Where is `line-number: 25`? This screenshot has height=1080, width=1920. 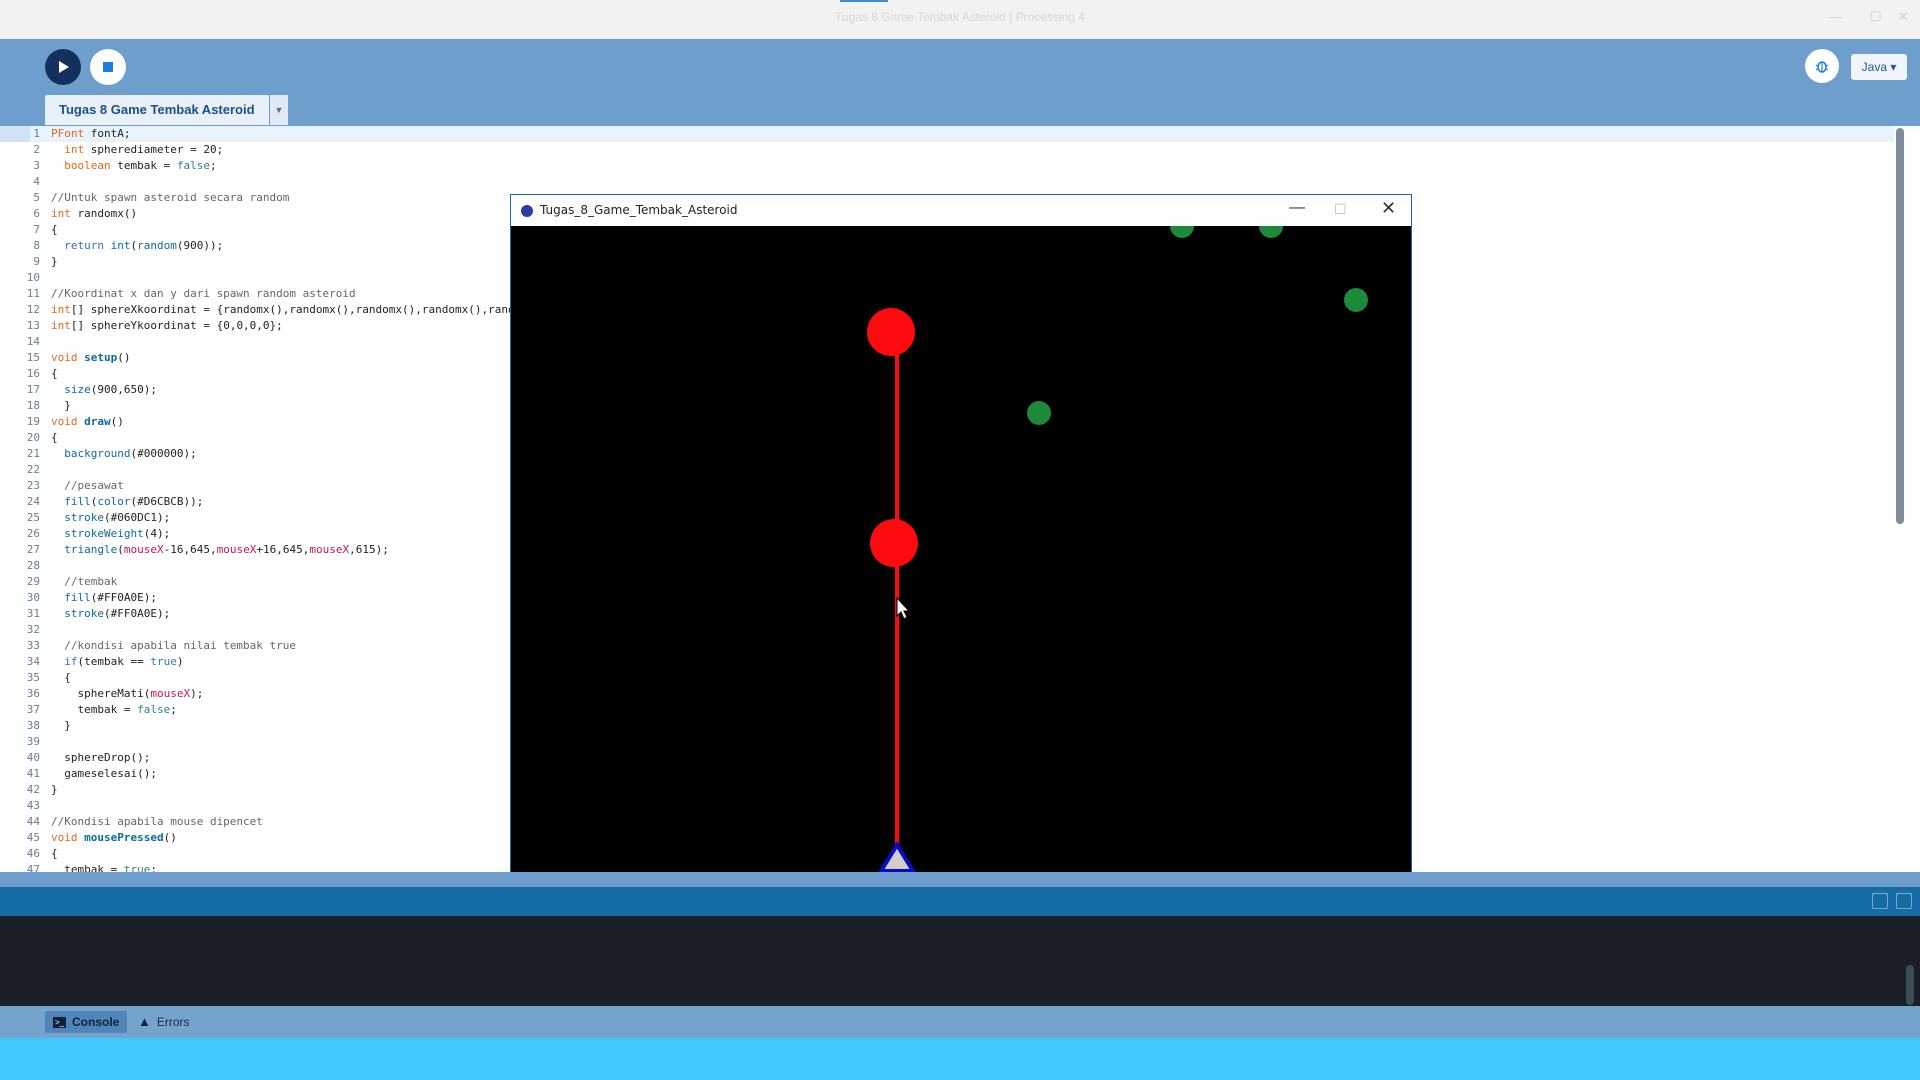
line-number: 25 is located at coordinates (33, 517).